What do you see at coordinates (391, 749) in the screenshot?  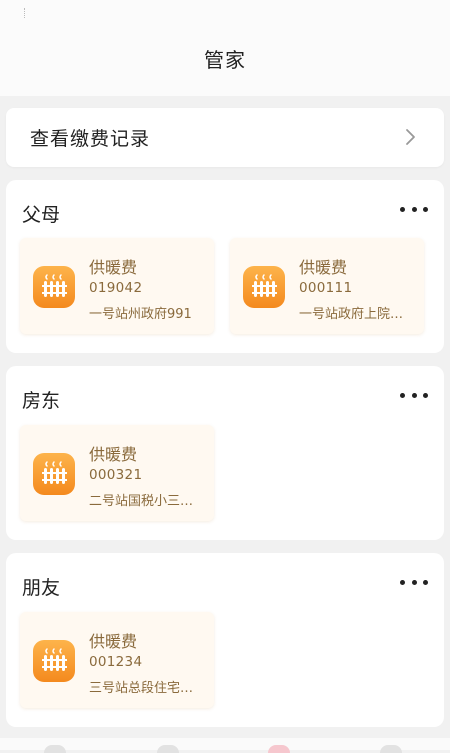 I see `tab-profile` at bounding box center [391, 749].